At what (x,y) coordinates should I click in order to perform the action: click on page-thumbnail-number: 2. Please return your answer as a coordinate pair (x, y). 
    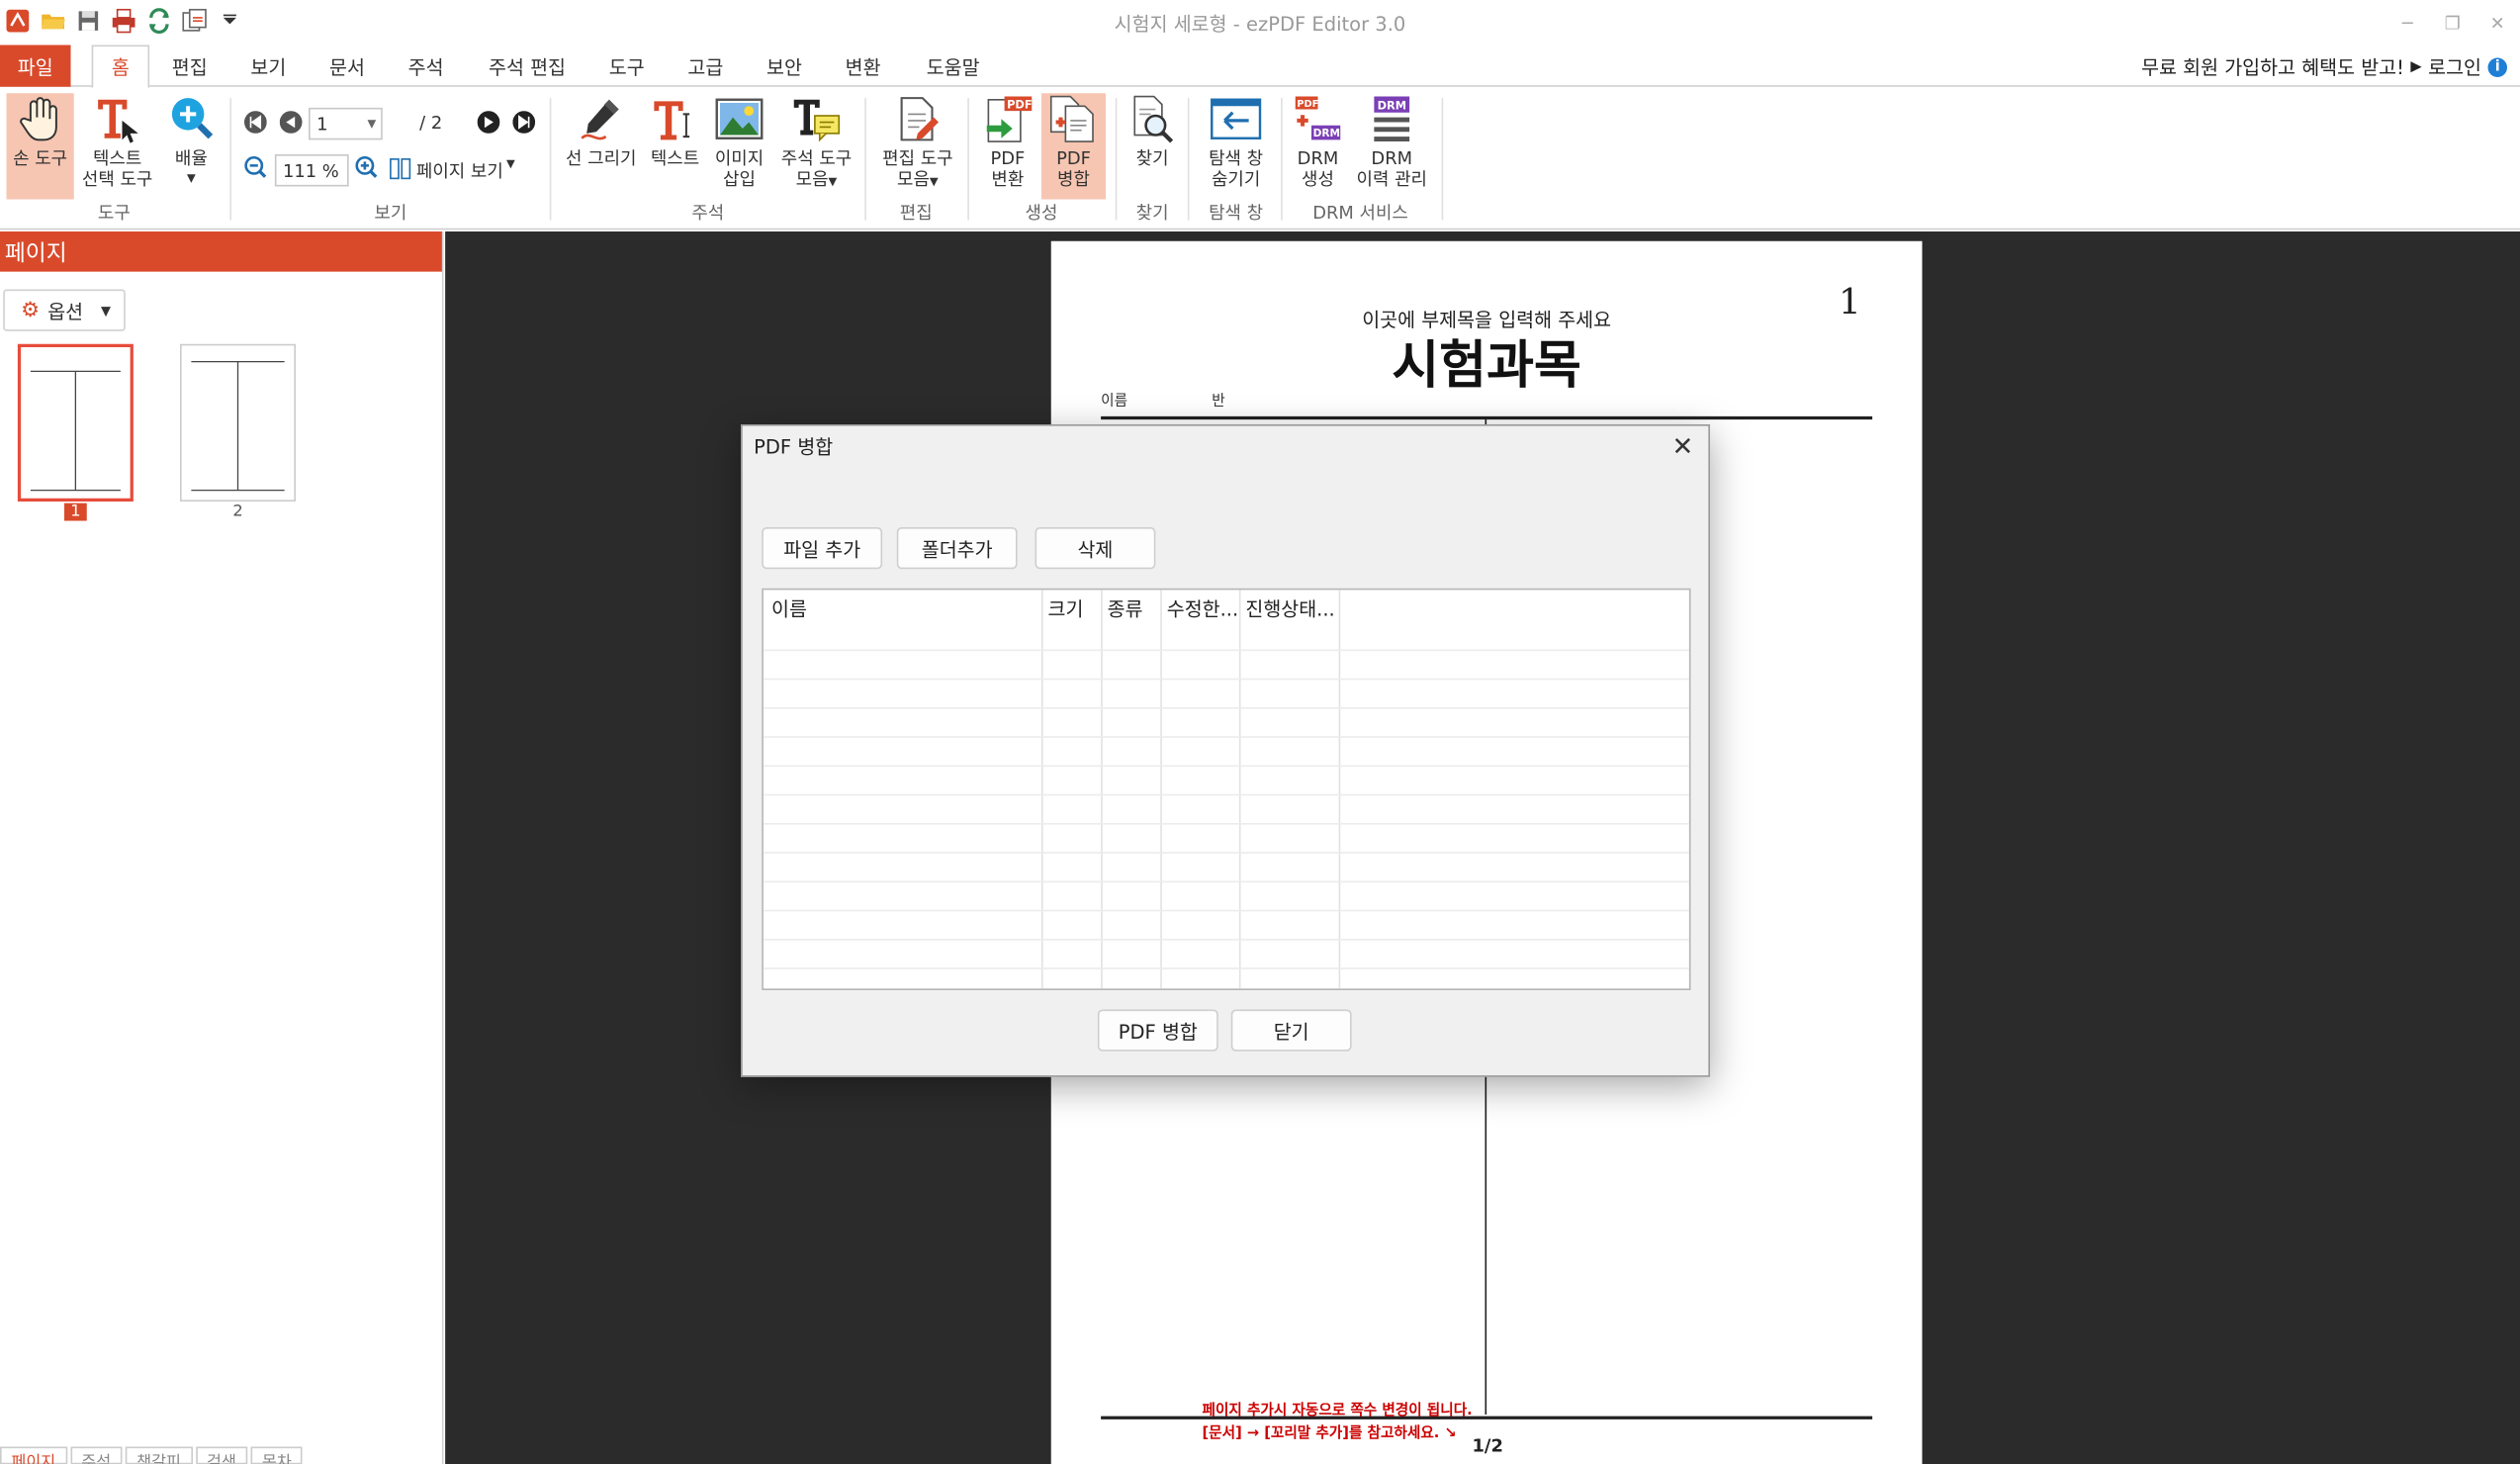
    Looking at the image, I should click on (237, 512).